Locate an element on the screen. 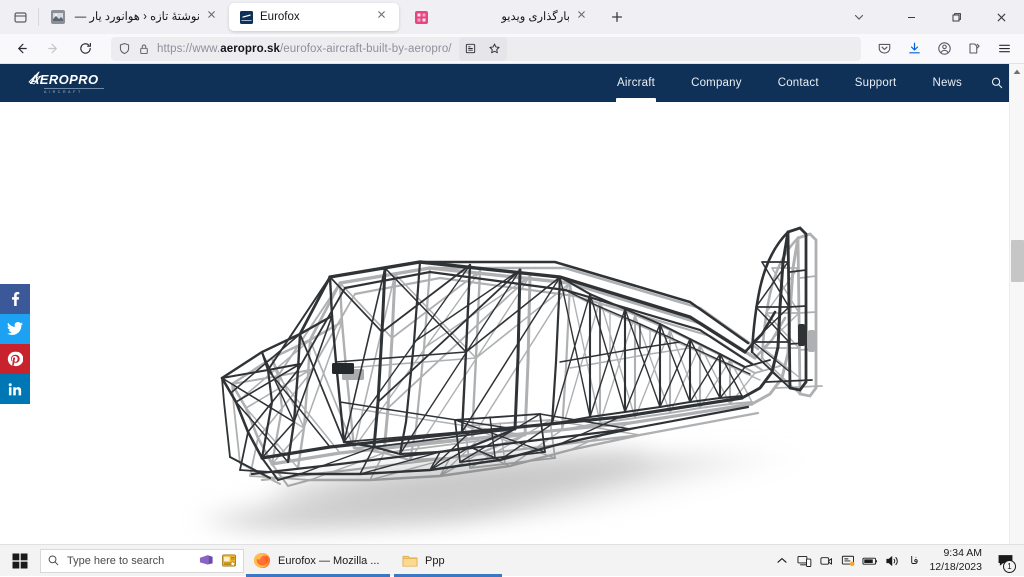  new-tab-button is located at coordinates (617, 17).